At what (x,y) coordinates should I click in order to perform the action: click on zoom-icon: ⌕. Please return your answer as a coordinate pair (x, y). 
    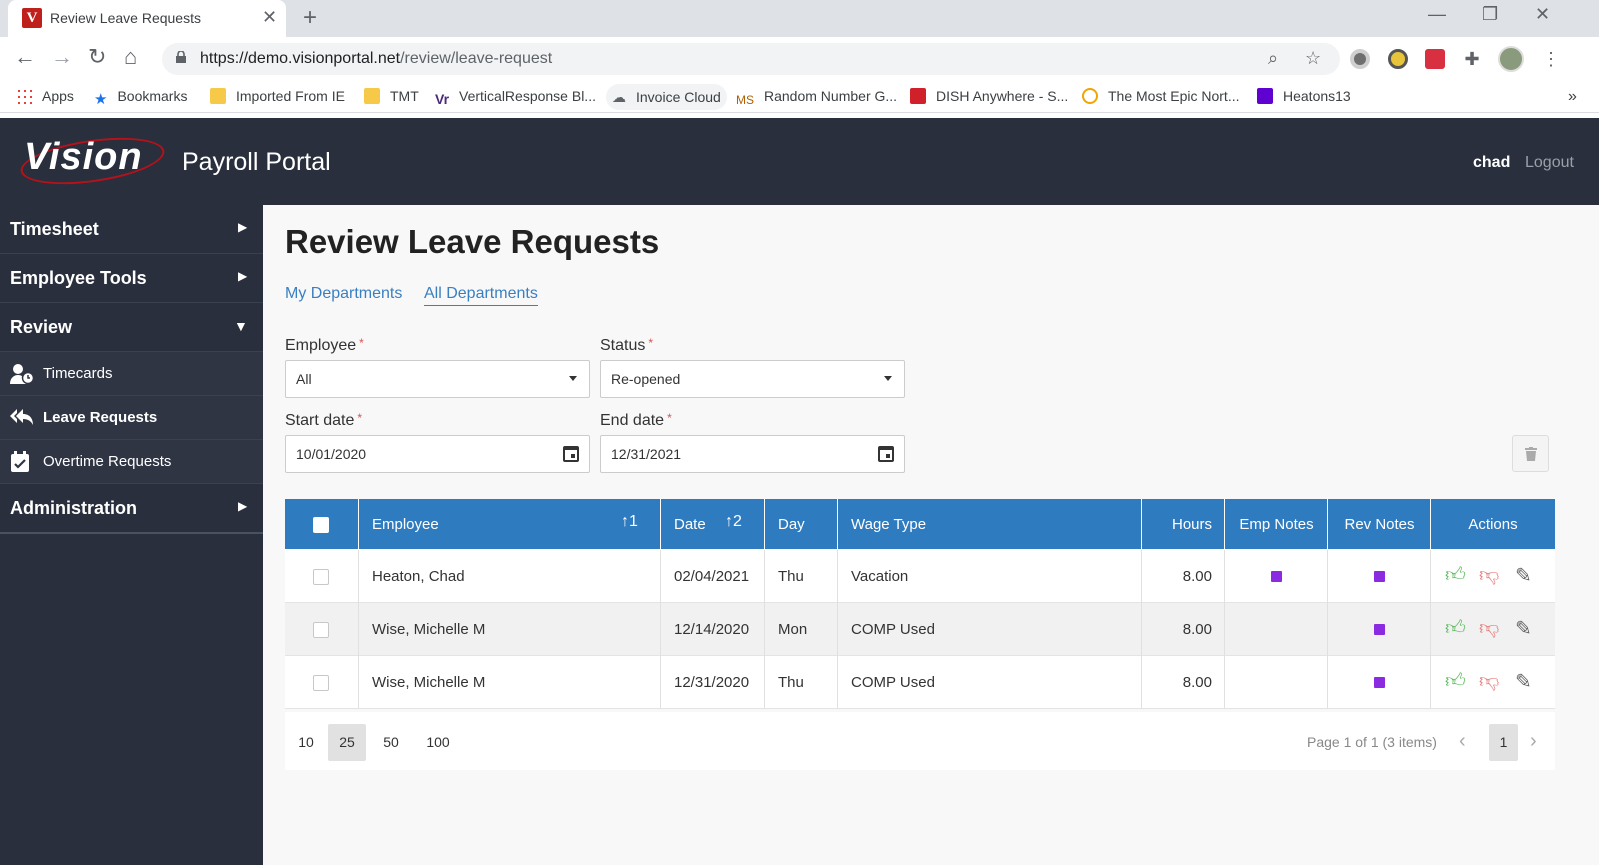
    Looking at the image, I should click on (1273, 58).